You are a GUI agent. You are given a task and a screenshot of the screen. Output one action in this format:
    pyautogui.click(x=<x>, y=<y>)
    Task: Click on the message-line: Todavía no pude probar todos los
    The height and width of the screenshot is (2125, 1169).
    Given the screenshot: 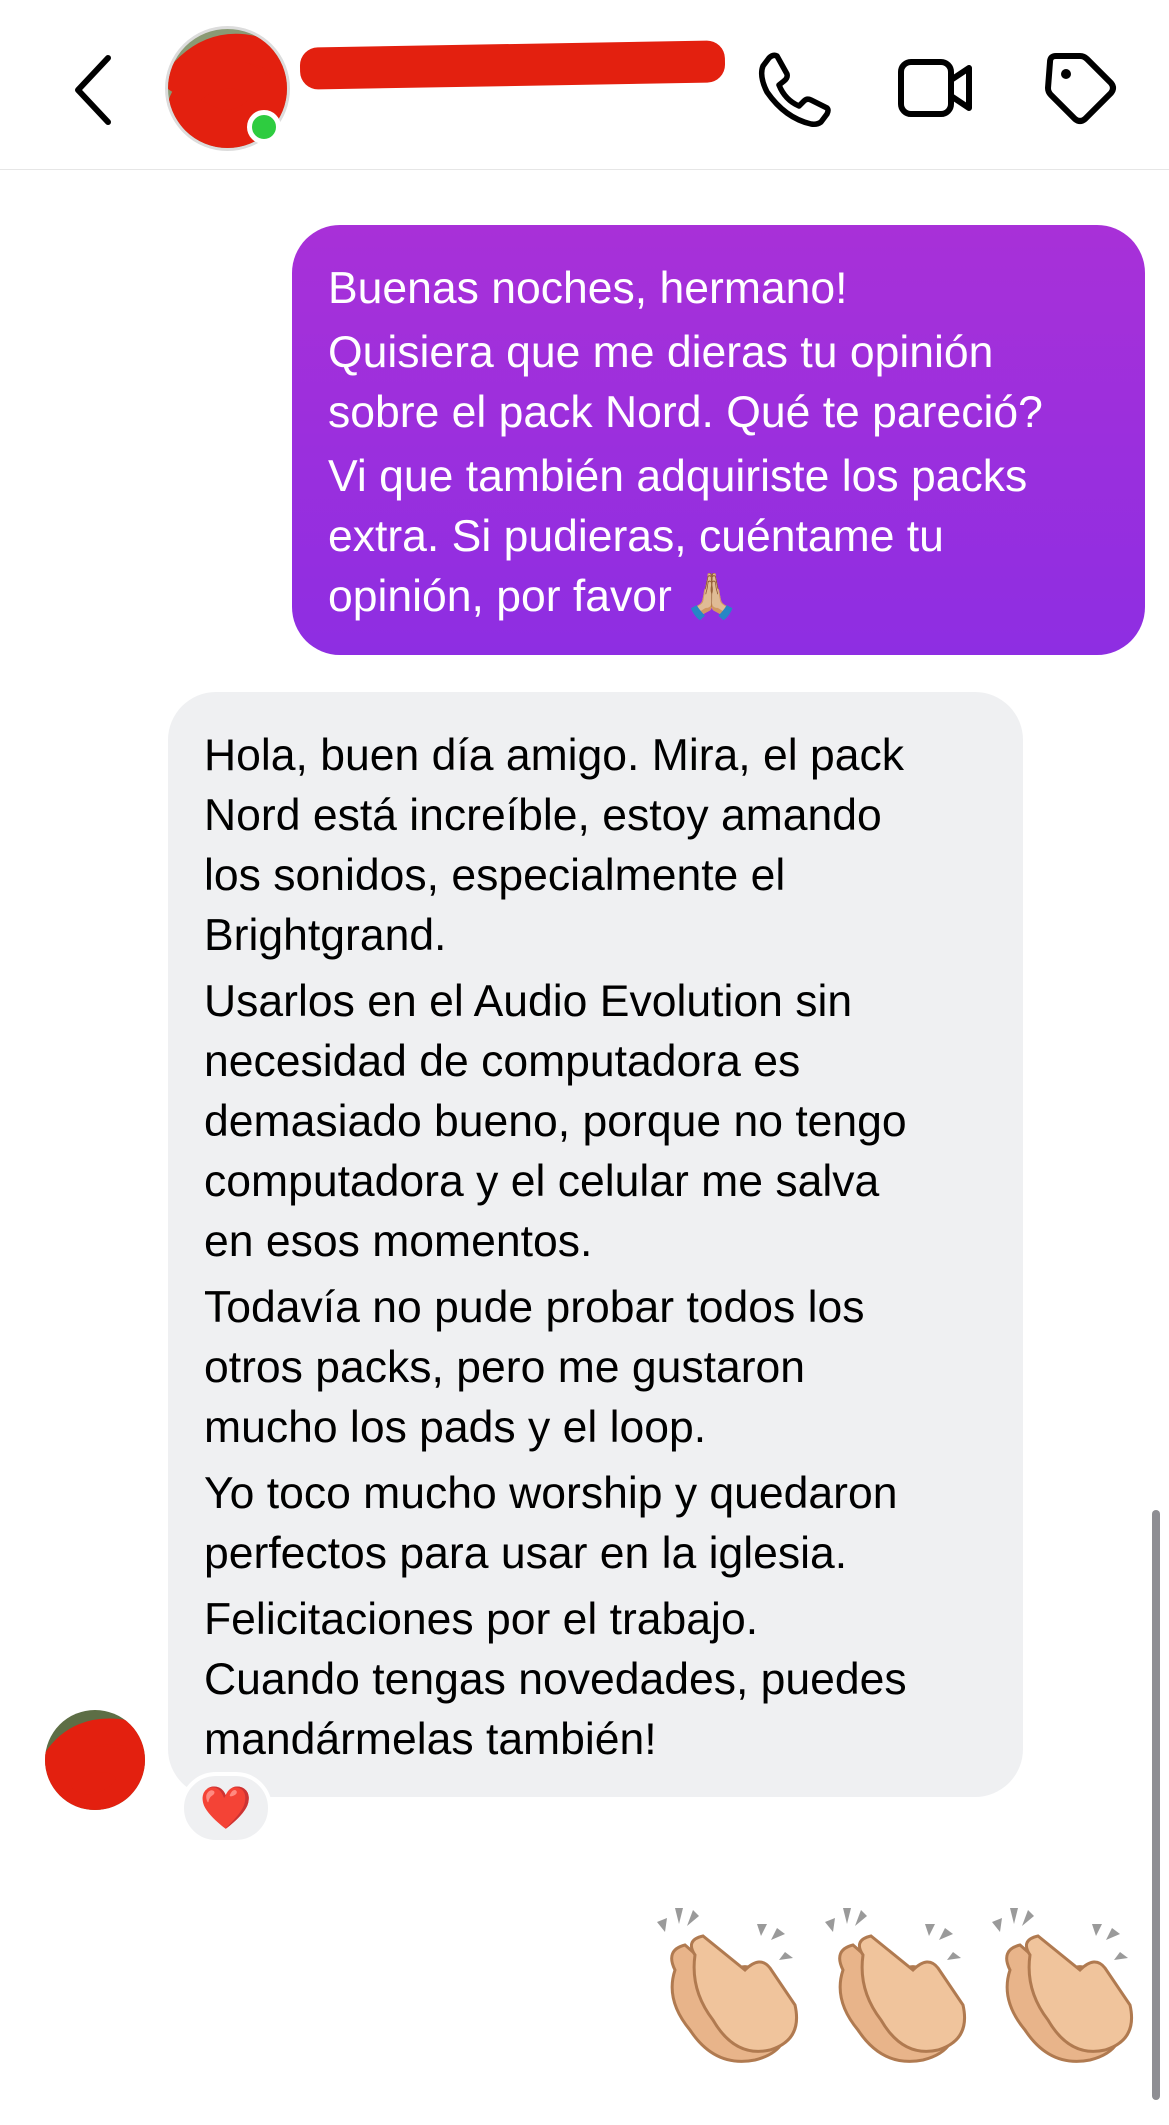 What is the action you would take?
    pyautogui.click(x=534, y=1307)
    